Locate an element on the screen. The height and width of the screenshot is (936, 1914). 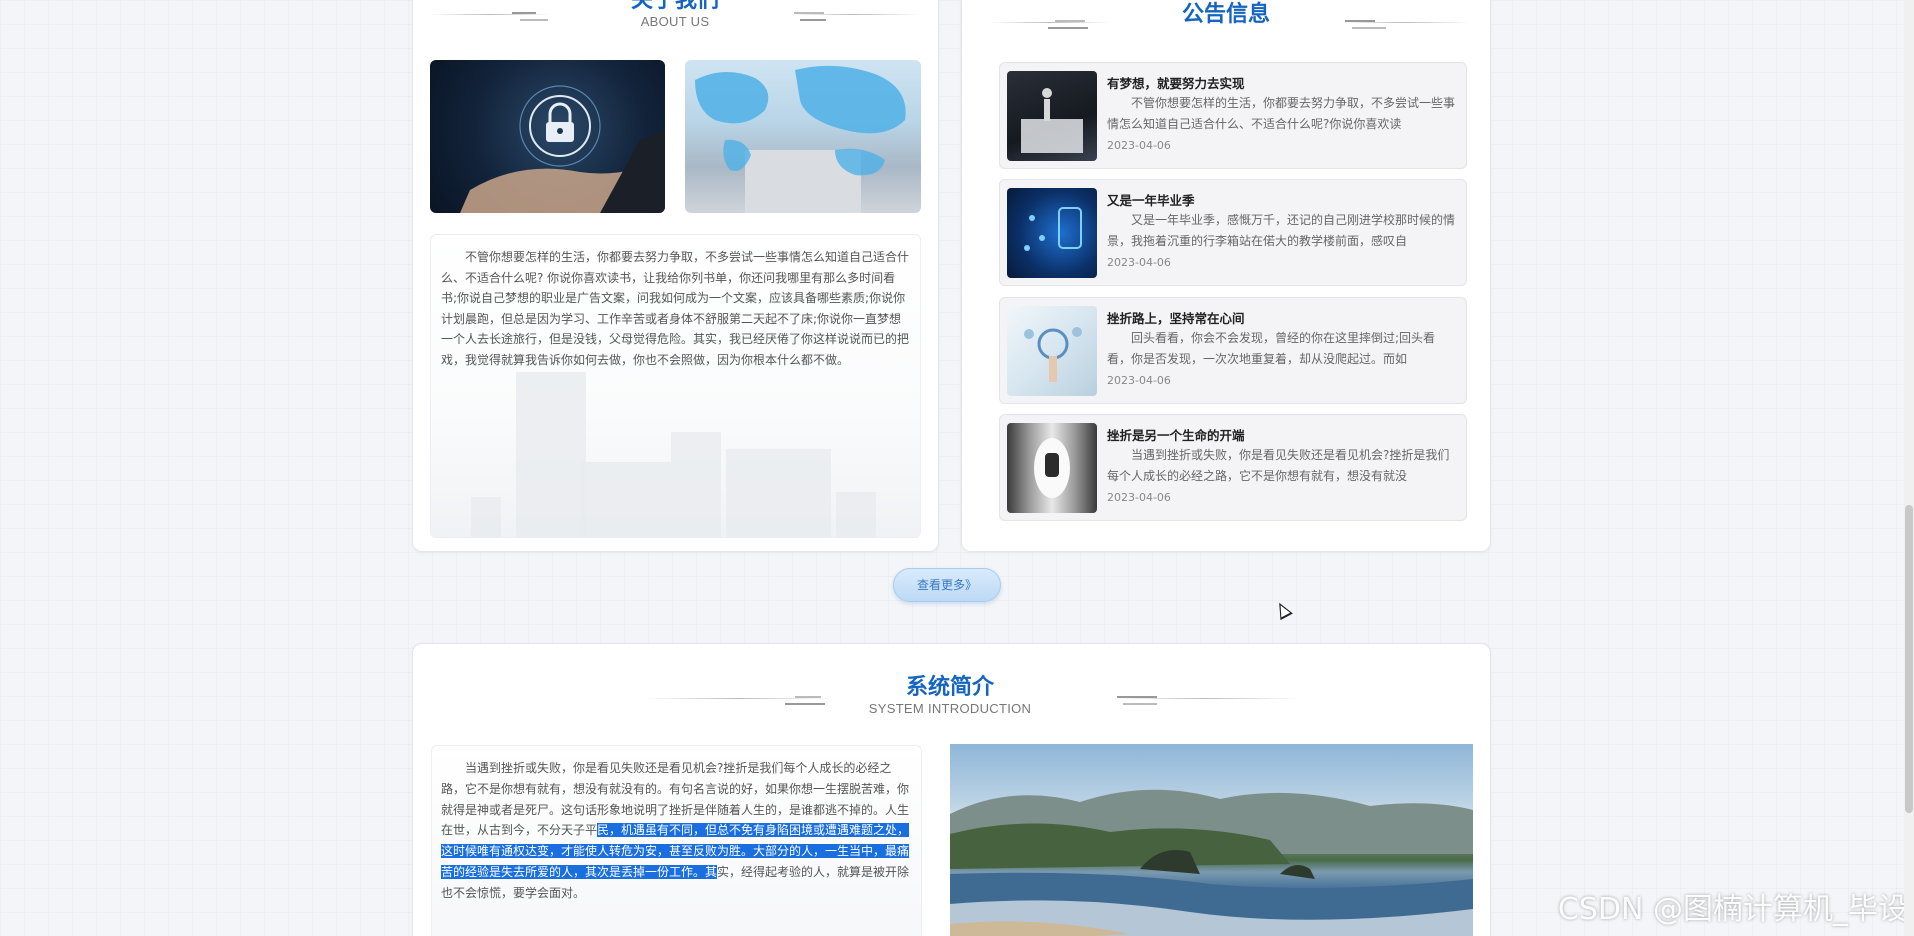
notice-title-deco-left is located at coordinates (1050, 23).